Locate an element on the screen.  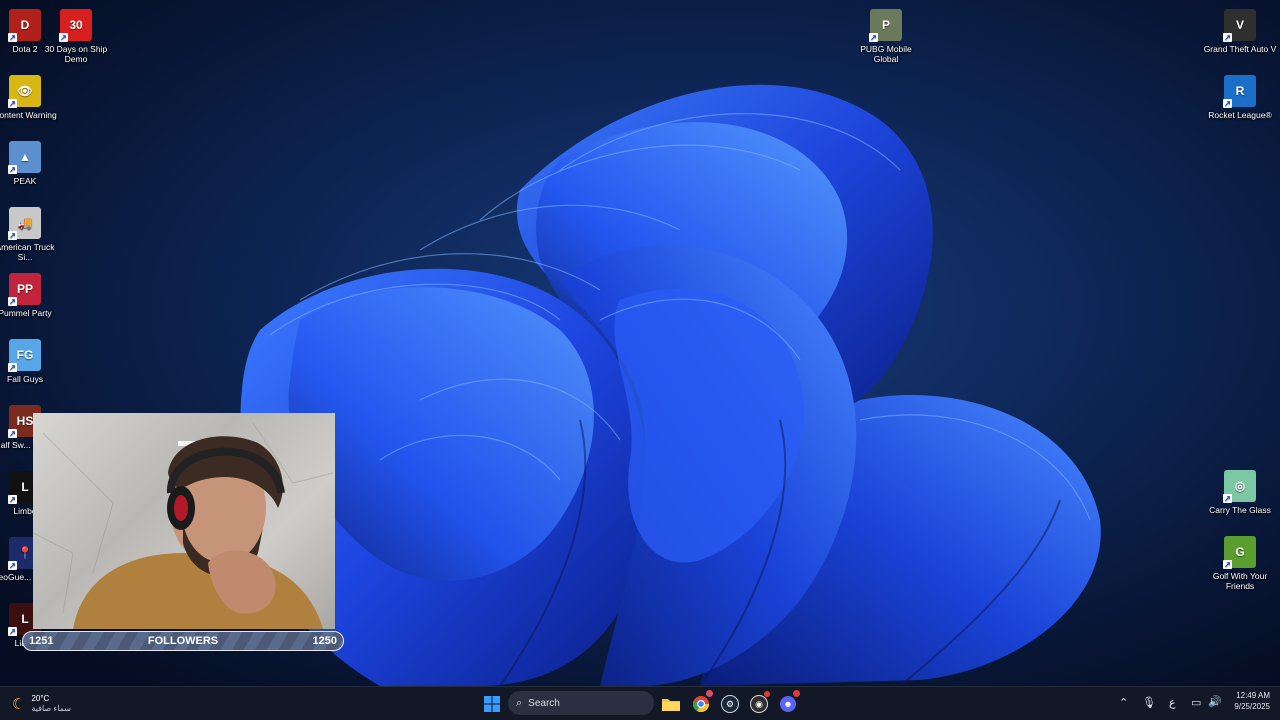
pubg-icon: P ↗ is located at coordinates (885, 25).